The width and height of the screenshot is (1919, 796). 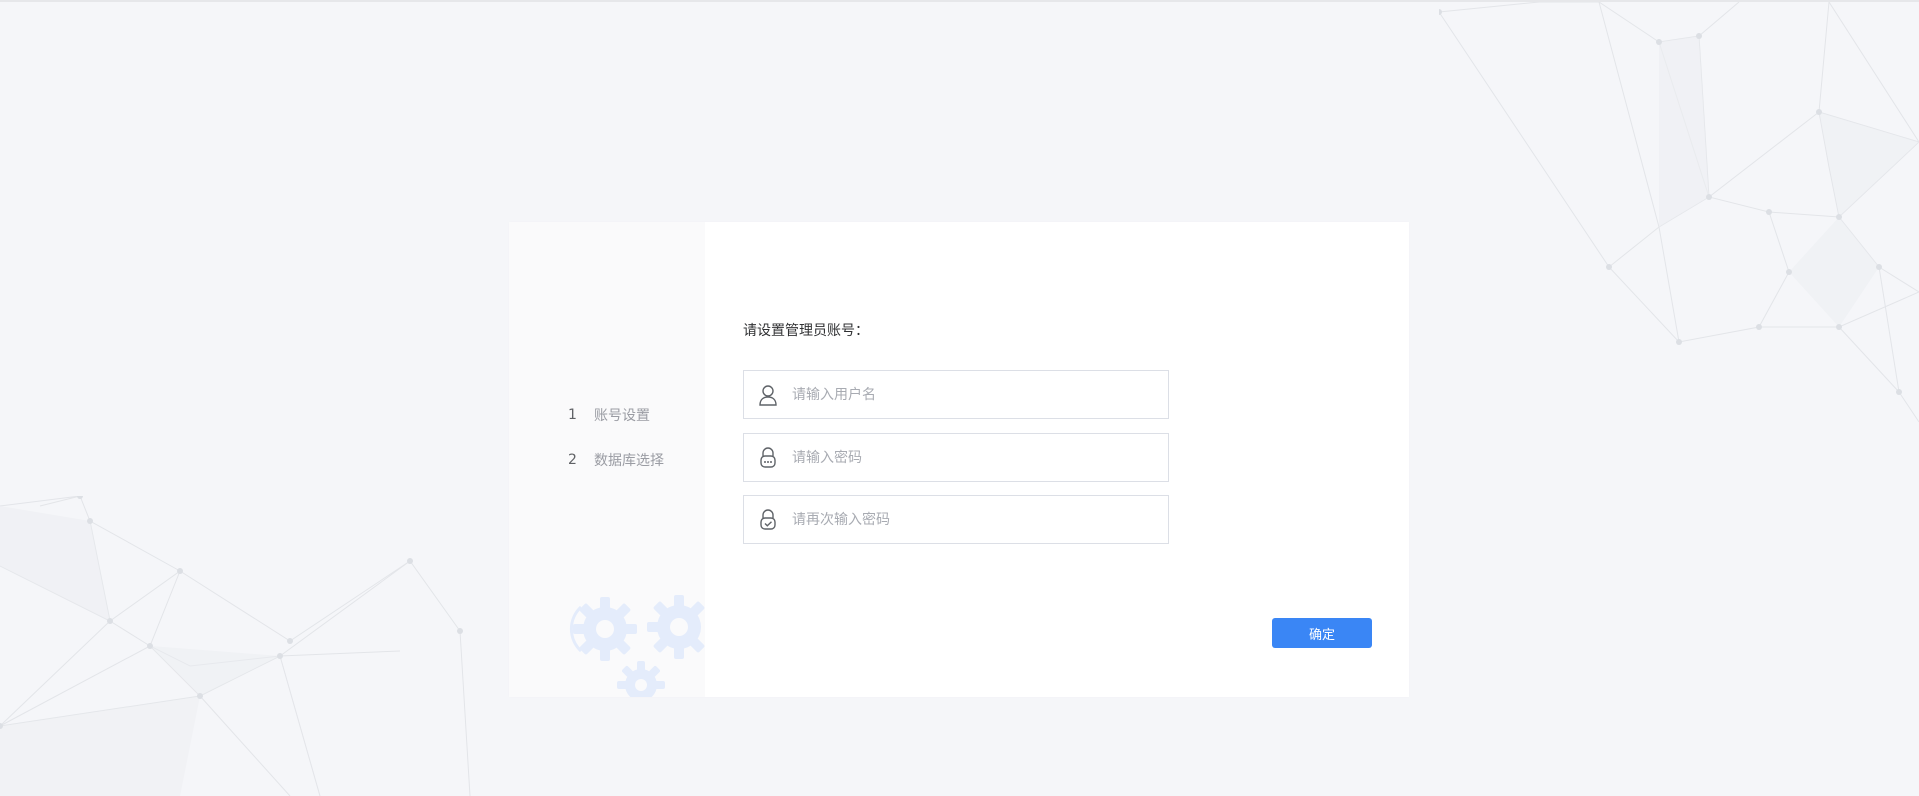 I want to click on step-label: 数据库选择, so click(x=629, y=460).